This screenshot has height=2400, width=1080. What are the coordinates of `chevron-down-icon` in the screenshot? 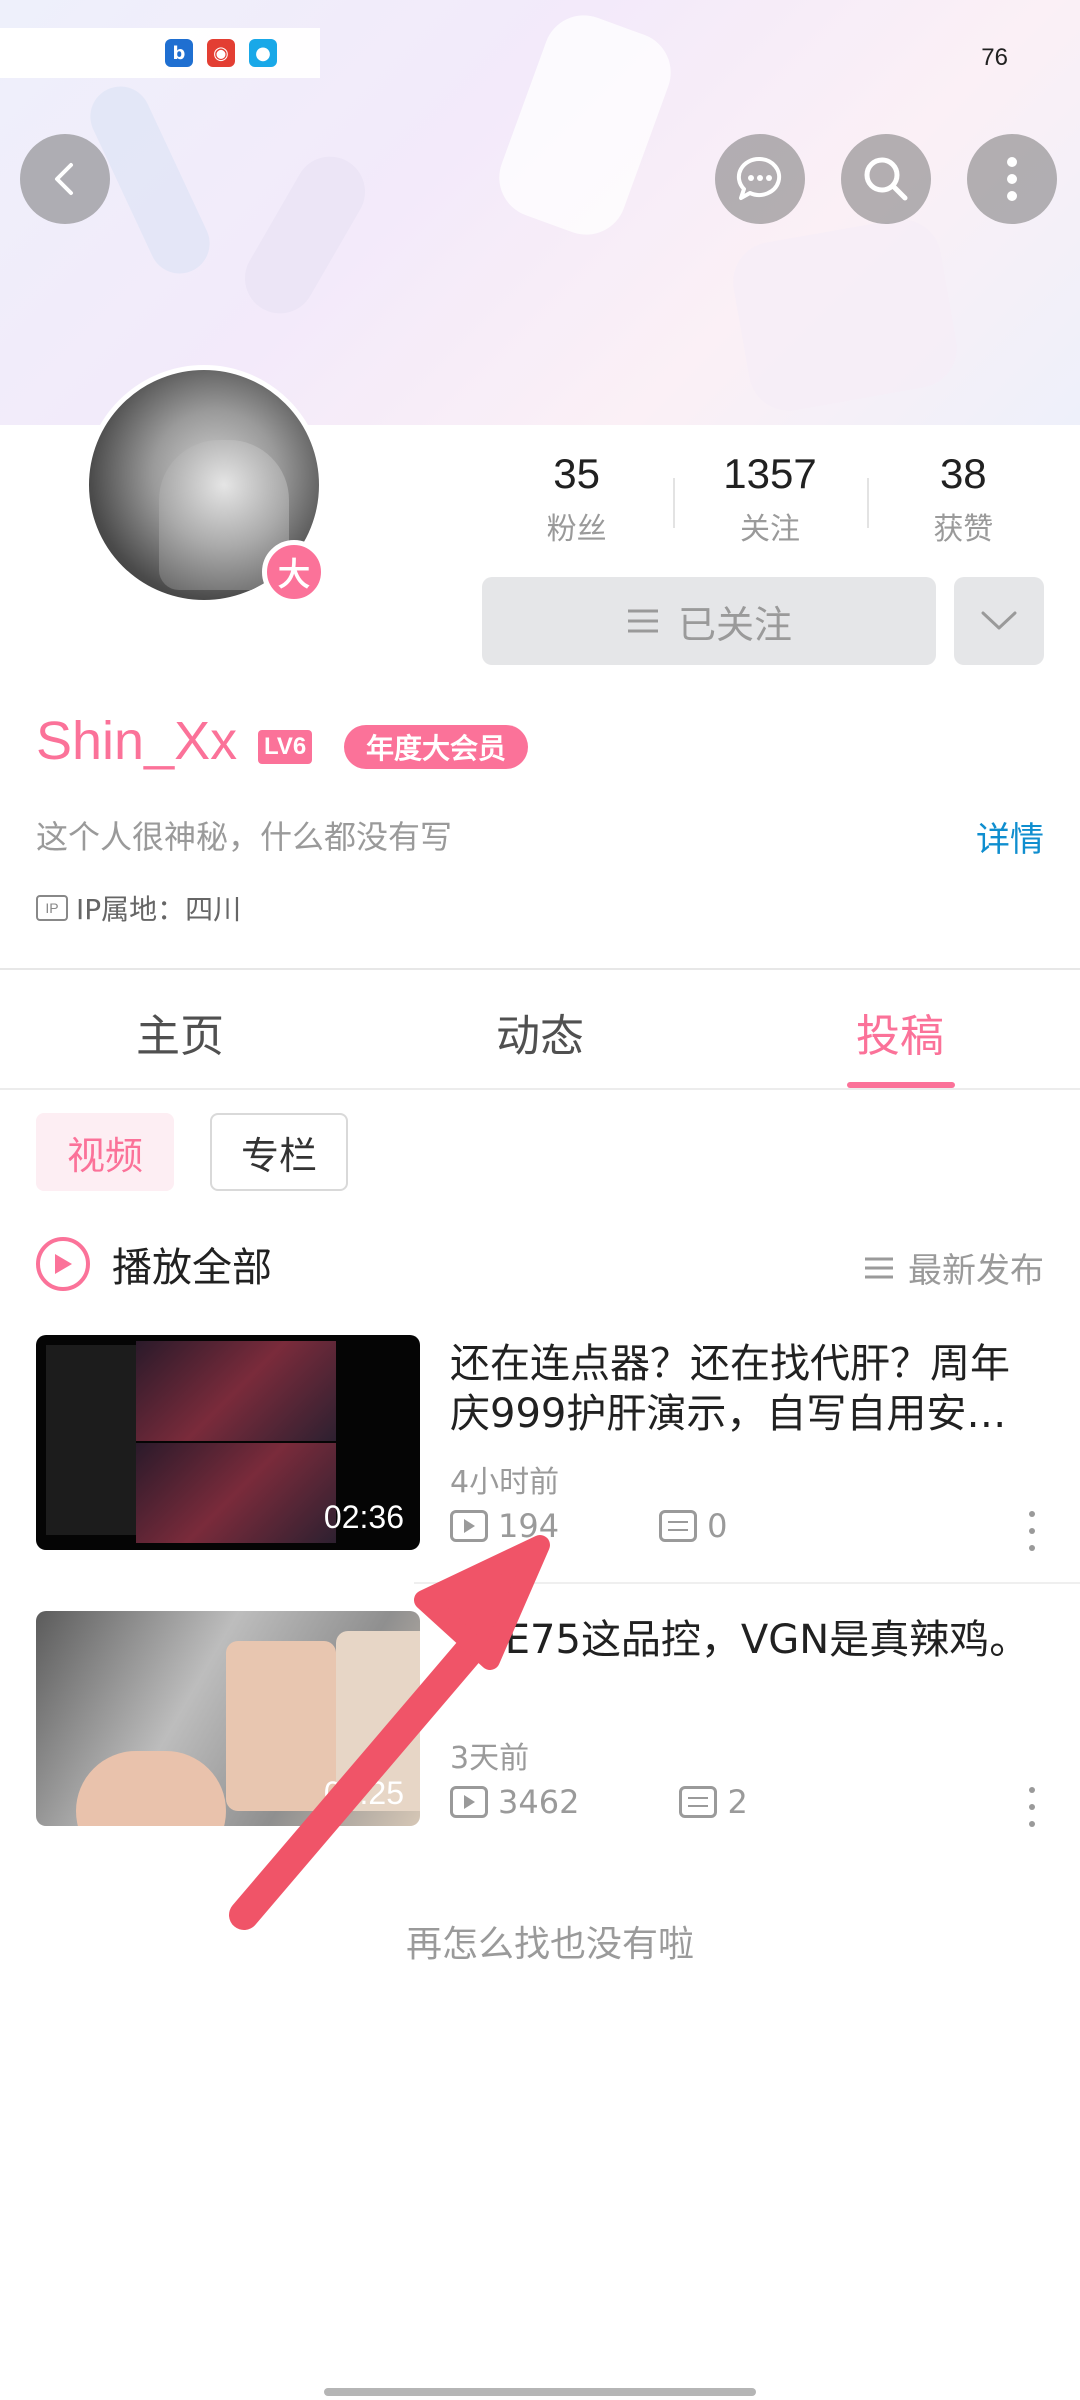 It's located at (999, 620).